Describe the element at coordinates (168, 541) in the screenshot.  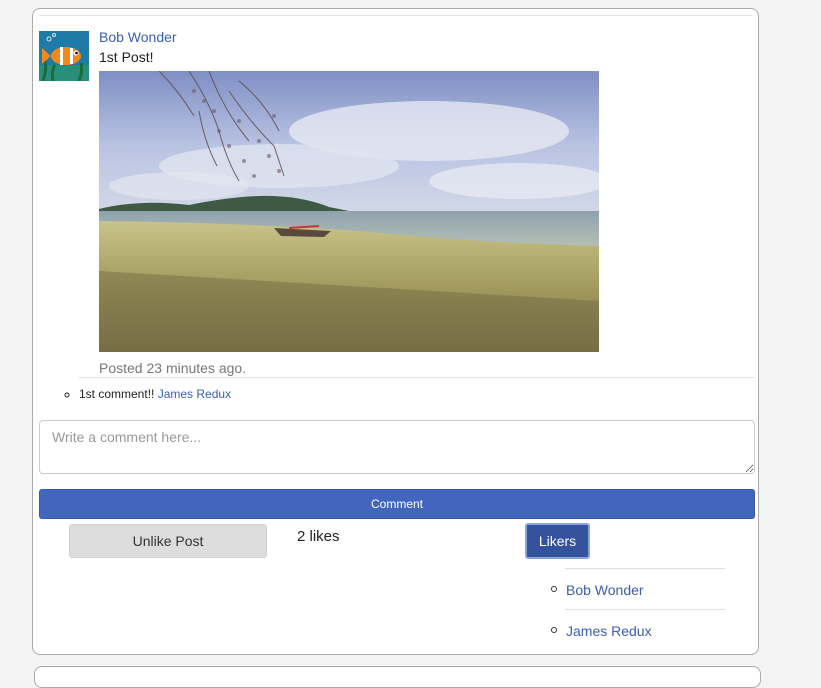
I see `unlike-post-button: Unlike Post` at that location.